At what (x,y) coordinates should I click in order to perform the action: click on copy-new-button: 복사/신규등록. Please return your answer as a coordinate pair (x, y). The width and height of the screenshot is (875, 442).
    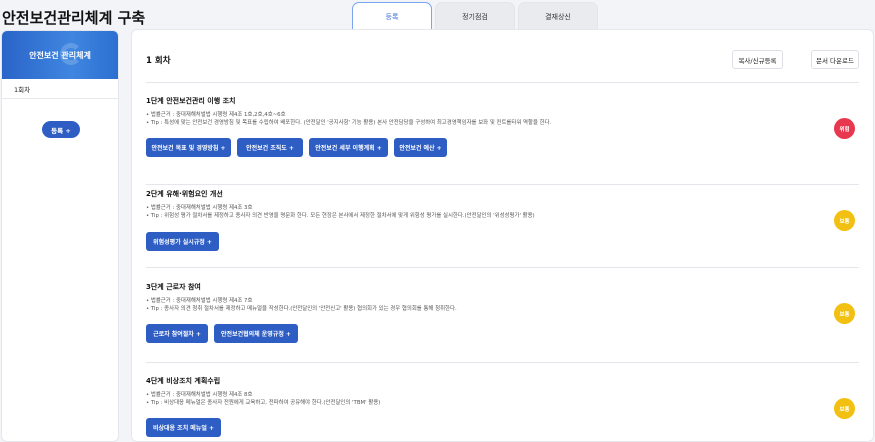
    Looking at the image, I should click on (757, 59).